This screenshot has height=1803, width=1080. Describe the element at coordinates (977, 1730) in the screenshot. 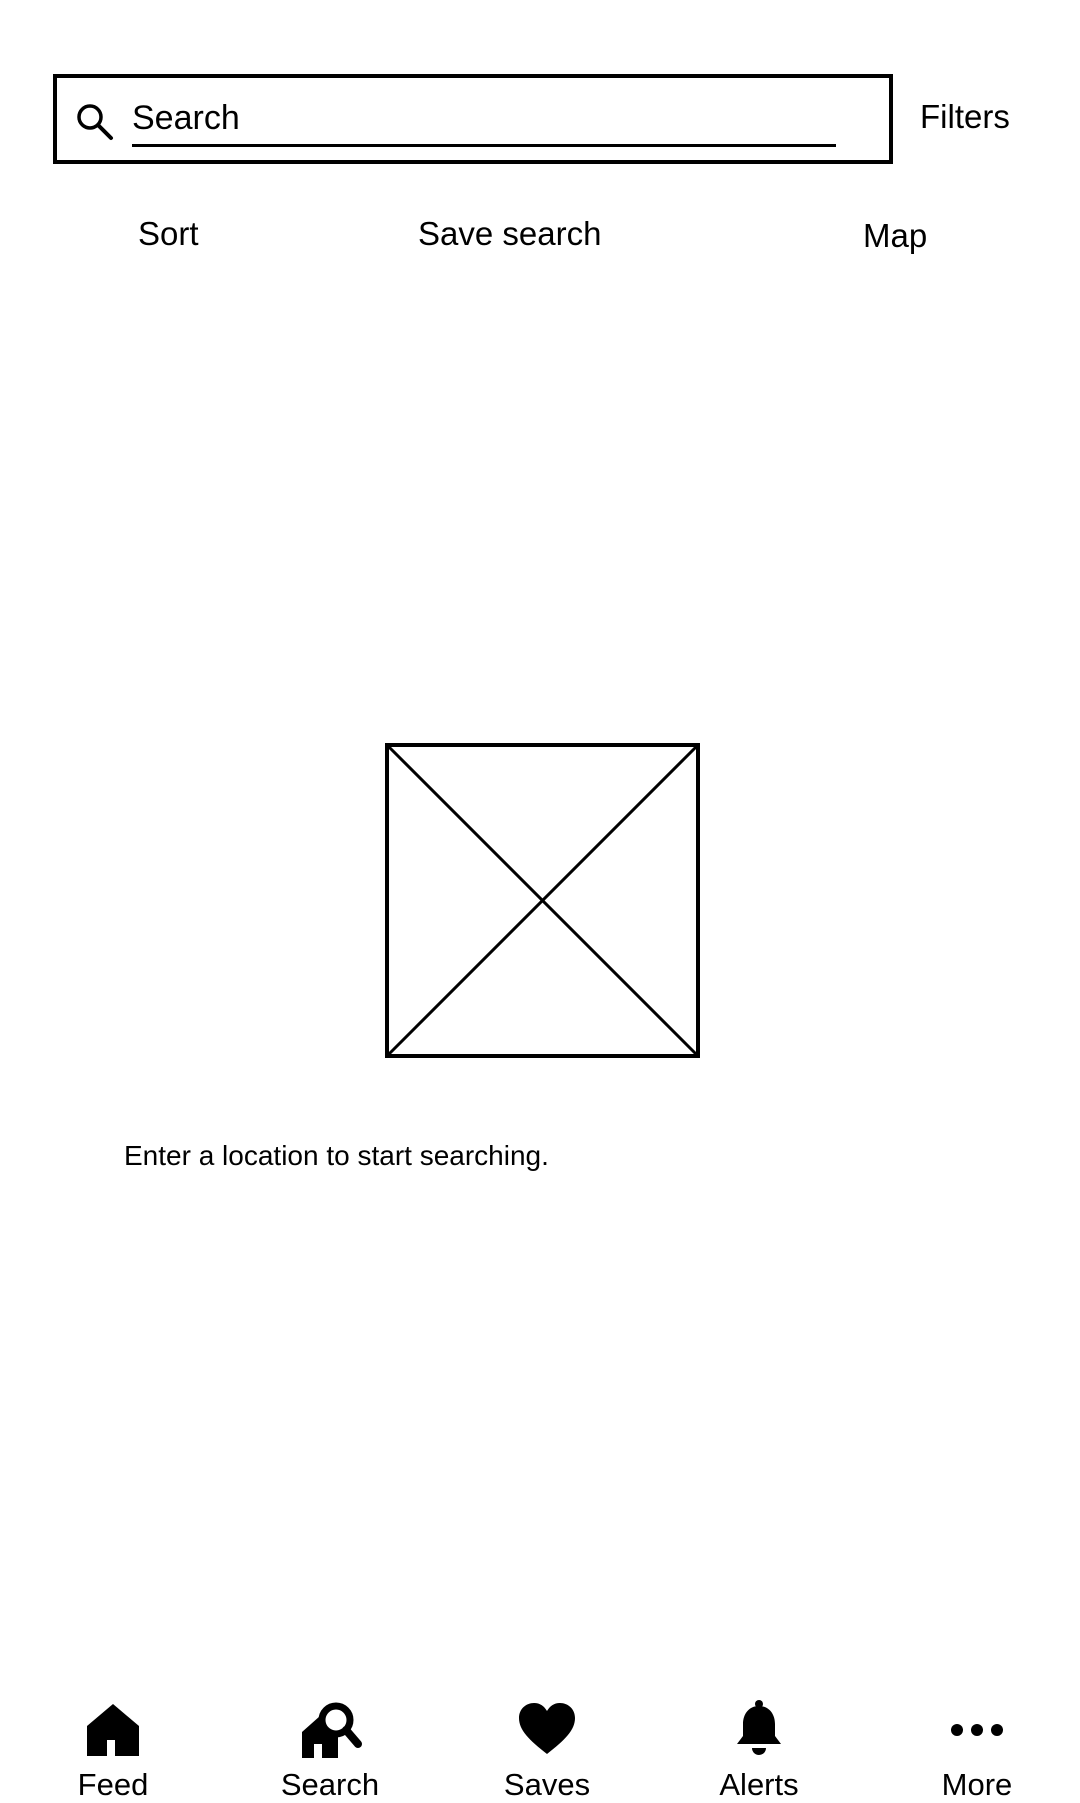

I see `more-dots-icon` at that location.